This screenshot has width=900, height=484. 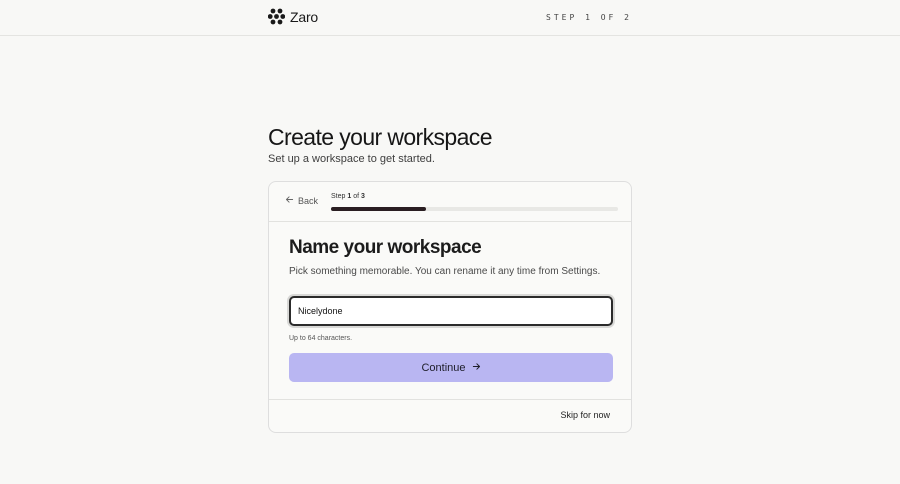 I want to click on workspace-name-input, so click(x=451, y=311).